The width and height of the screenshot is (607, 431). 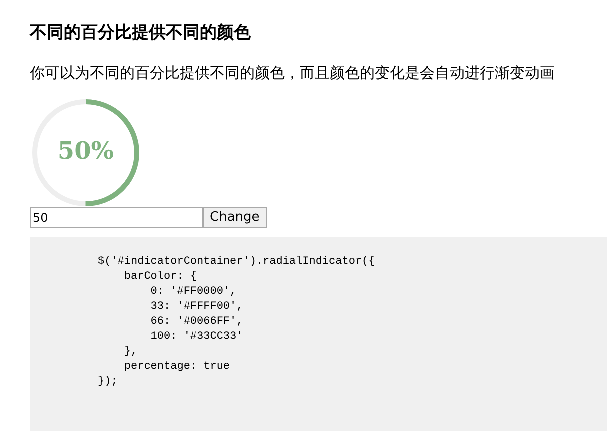 I want to click on description-text: 你可以为不同的百分比提供不同的颜色，而且颜色的变化是会自动进行渐变动画, so click(x=293, y=73).